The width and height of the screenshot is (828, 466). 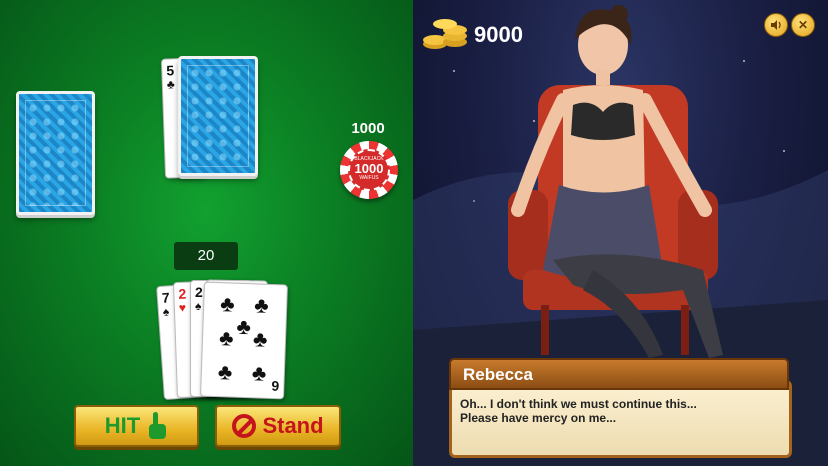 I want to click on sound-button, so click(x=776, y=25).